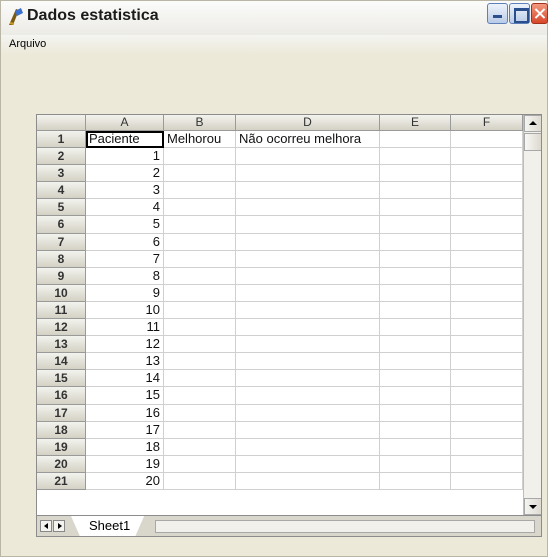 This screenshot has height=557, width=548. I want to click on table-cell: 10, so click(125, 310).